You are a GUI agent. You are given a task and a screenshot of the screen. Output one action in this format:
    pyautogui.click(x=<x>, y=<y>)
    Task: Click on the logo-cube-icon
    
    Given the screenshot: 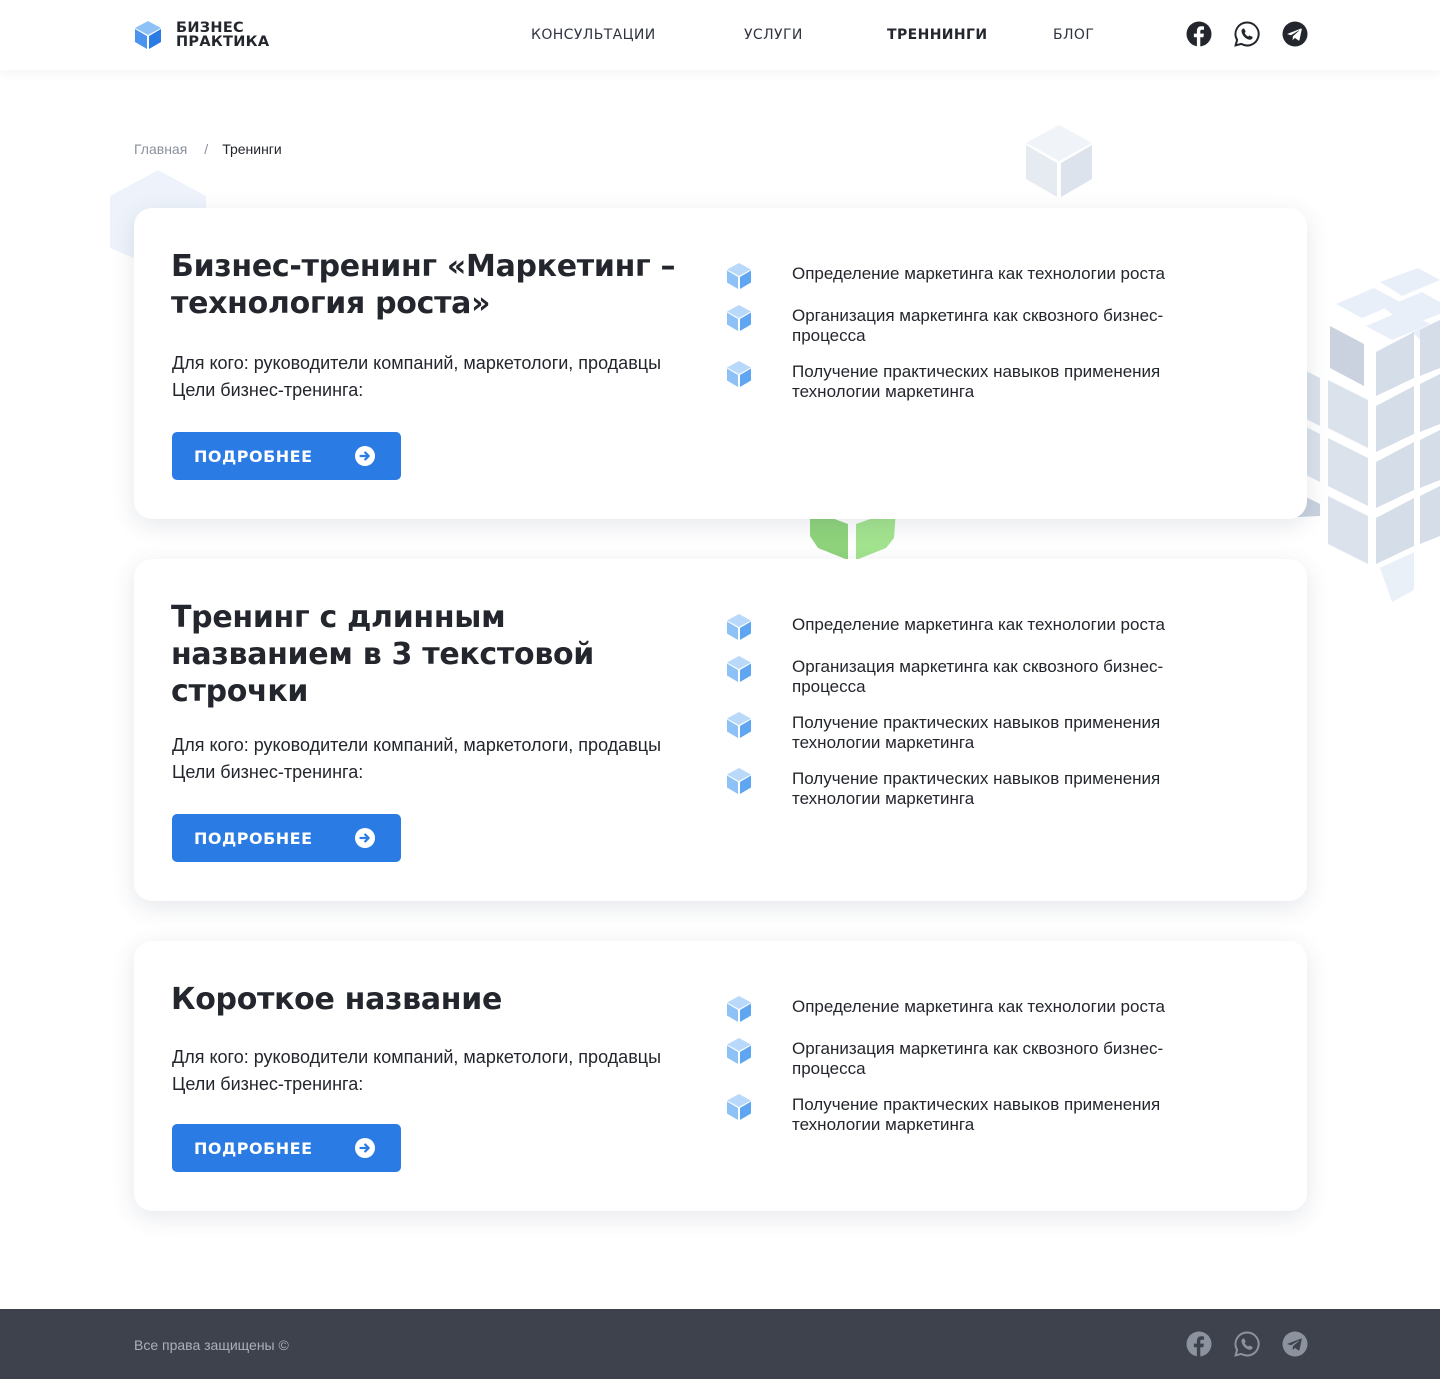 What is the action you would take?
    pyautogui.click(x=148, y=35)
    